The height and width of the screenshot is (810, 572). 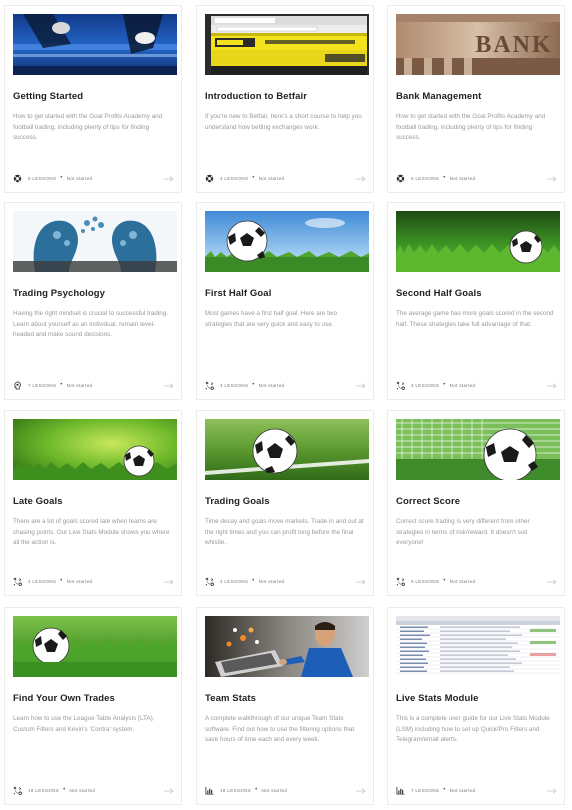 I want to click on course-meta: 16 LESSONS • Not started, so click(x=54, y=790).